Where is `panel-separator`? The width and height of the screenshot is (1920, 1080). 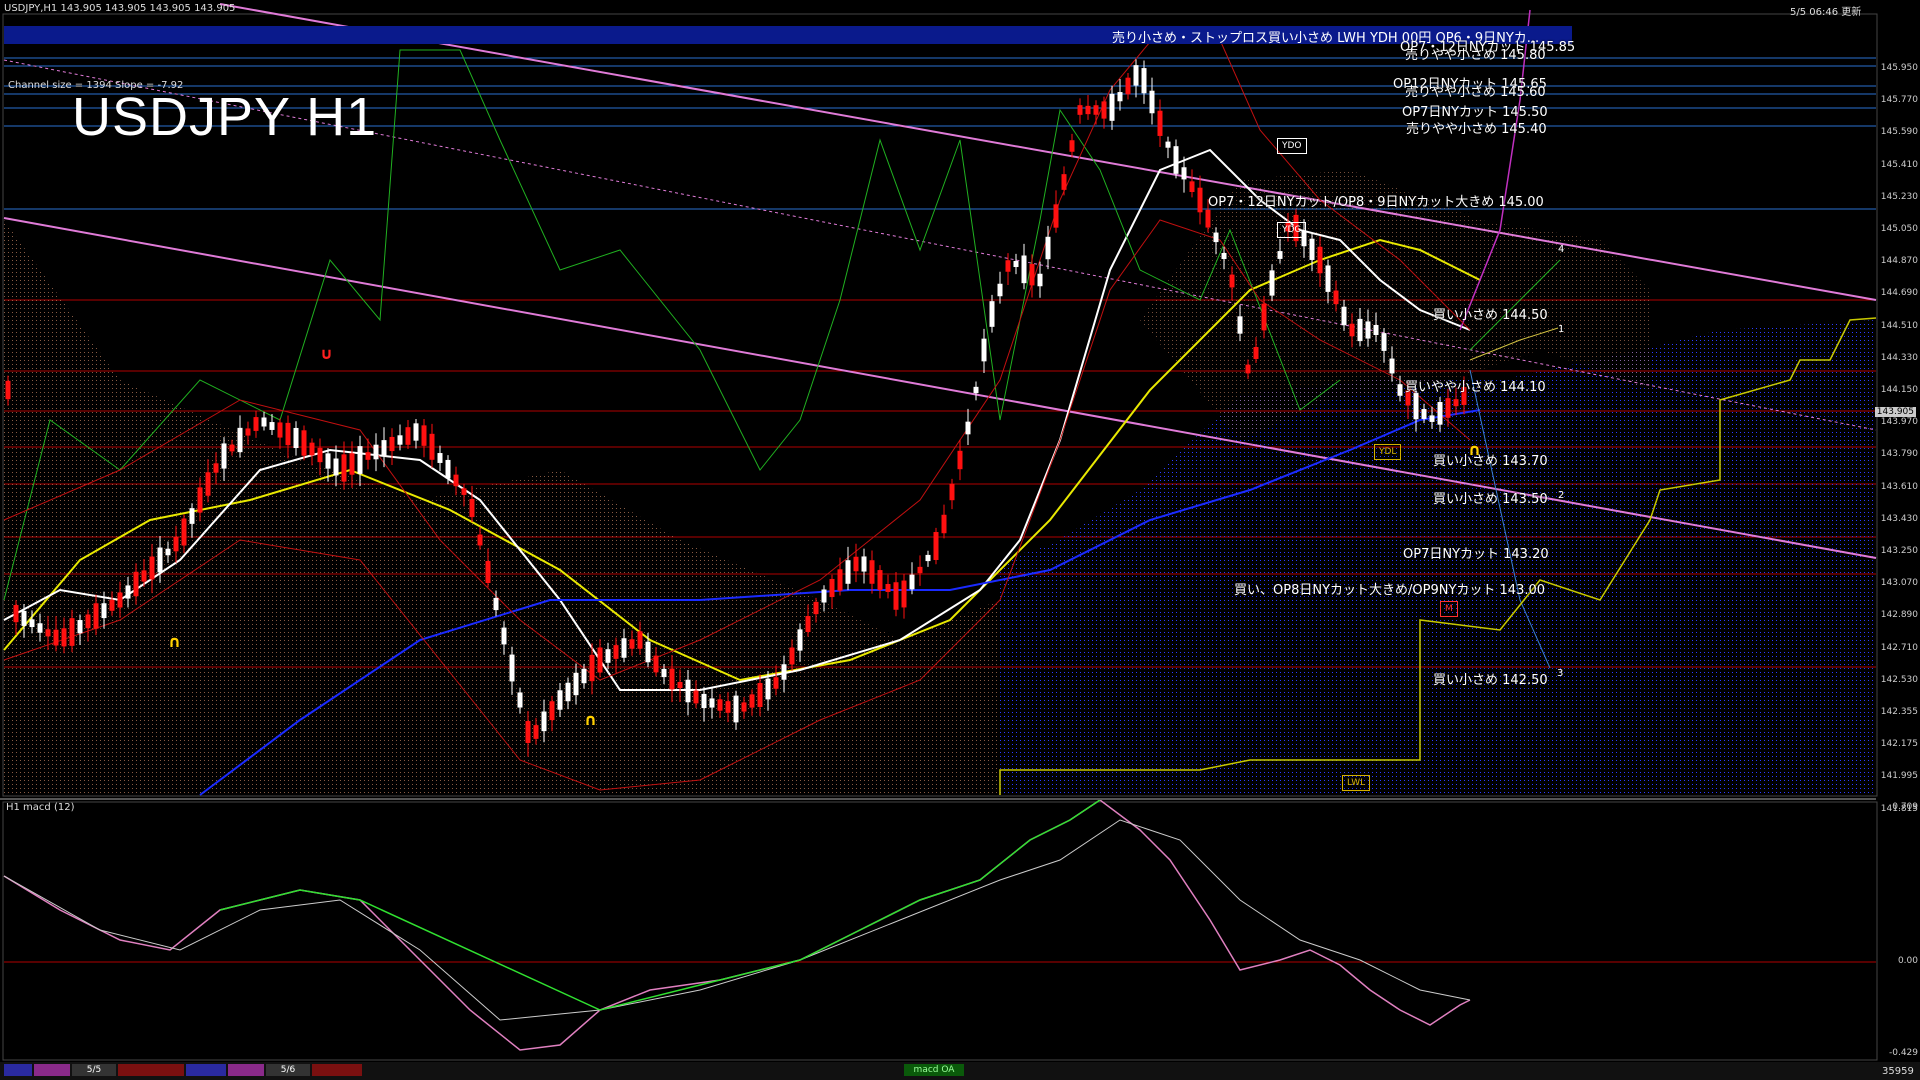
panel-separator is located at coordinates (938, 799).